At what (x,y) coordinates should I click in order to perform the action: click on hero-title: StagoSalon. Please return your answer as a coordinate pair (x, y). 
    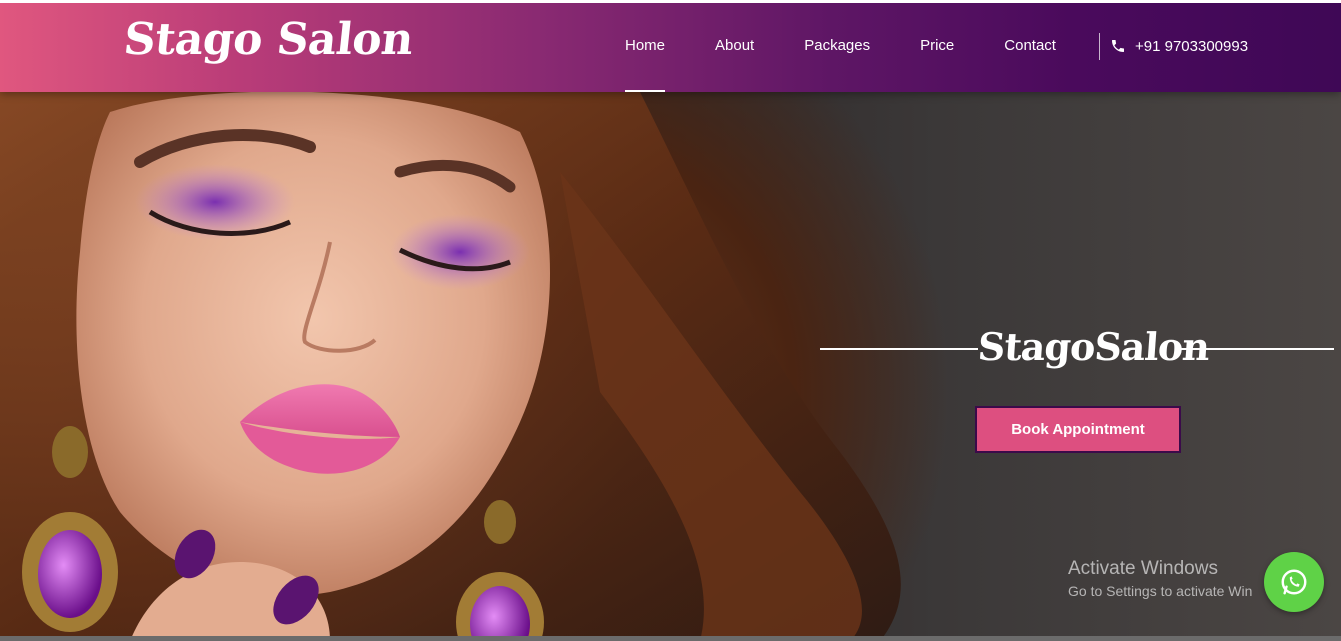
    Looking at the image, I should click on (1093, 346).